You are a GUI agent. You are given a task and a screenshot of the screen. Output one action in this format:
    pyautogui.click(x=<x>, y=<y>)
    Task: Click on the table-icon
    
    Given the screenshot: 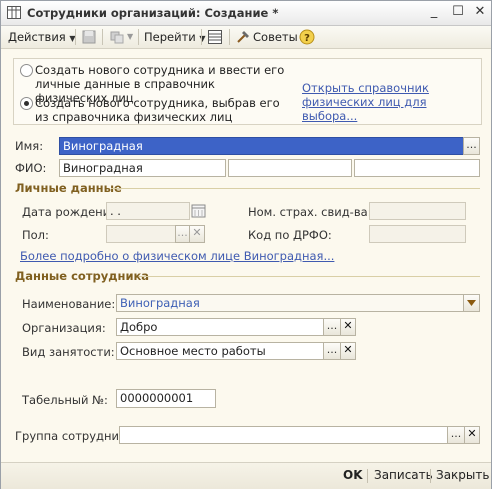 What is the action you would take?
    pyautogui.click(x=14, y=12)
    